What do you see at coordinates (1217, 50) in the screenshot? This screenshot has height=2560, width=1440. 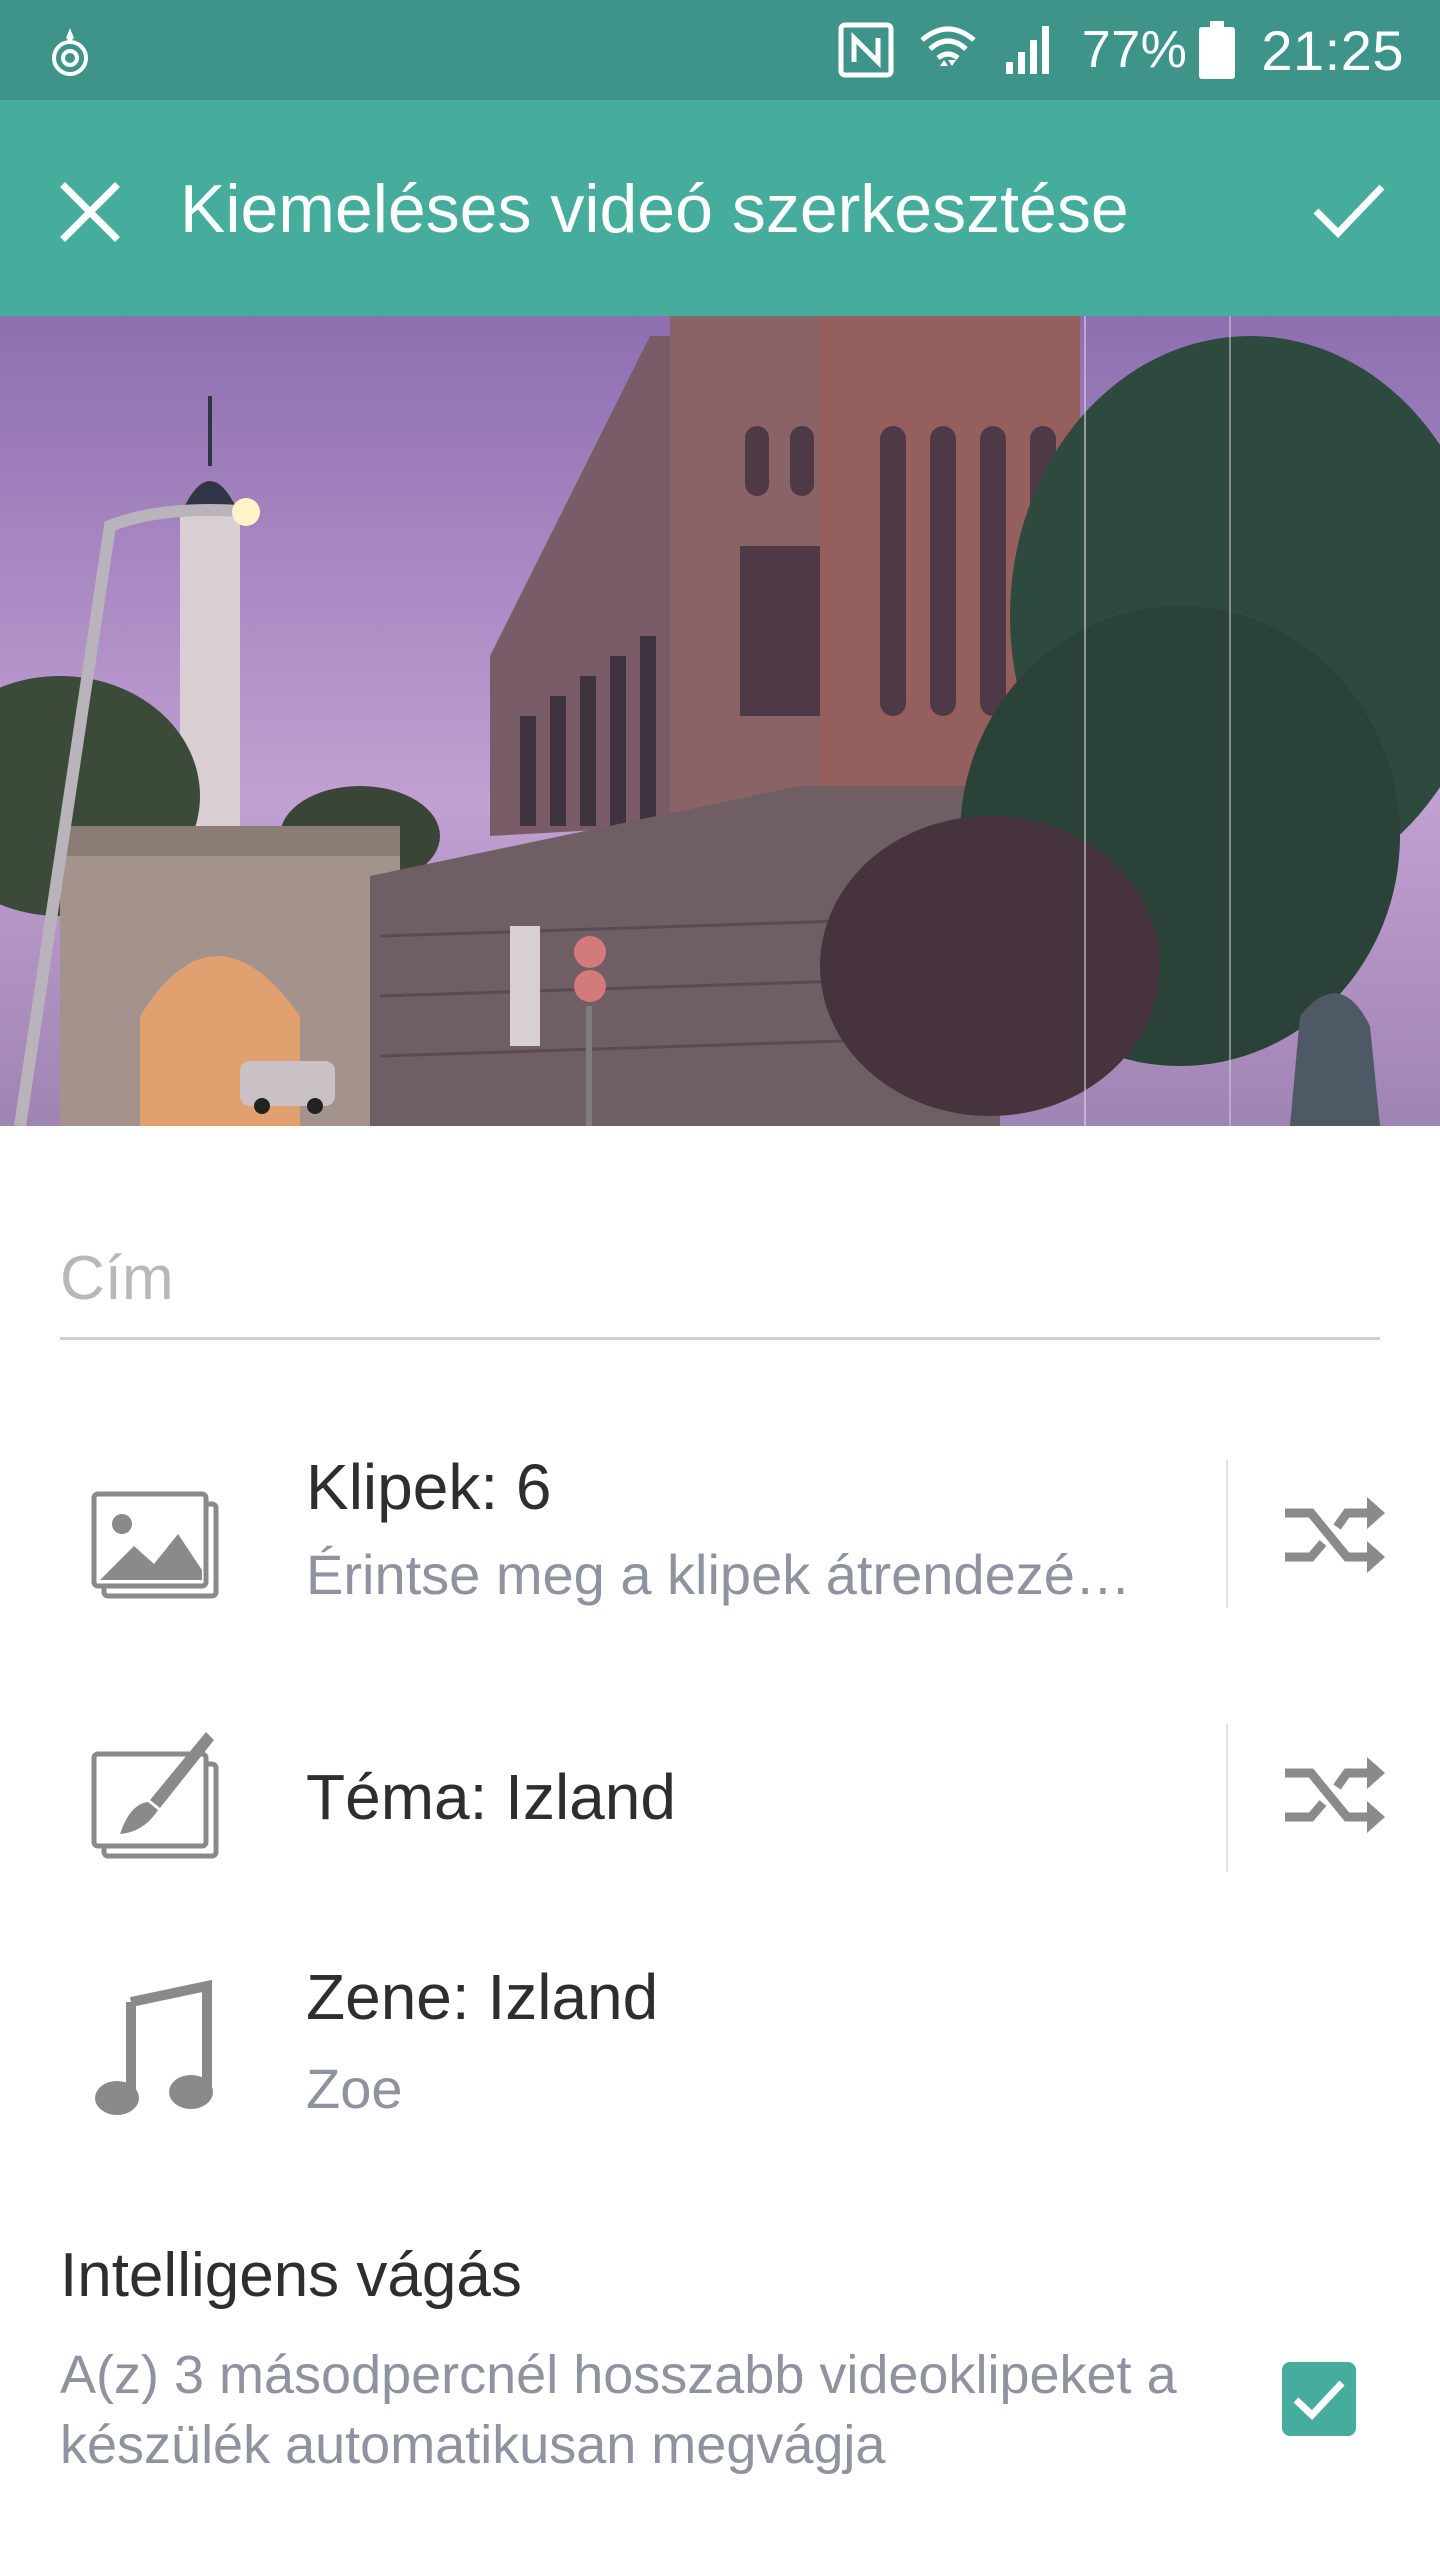 I see `battery-icon` at bounding box center [1217, 50].